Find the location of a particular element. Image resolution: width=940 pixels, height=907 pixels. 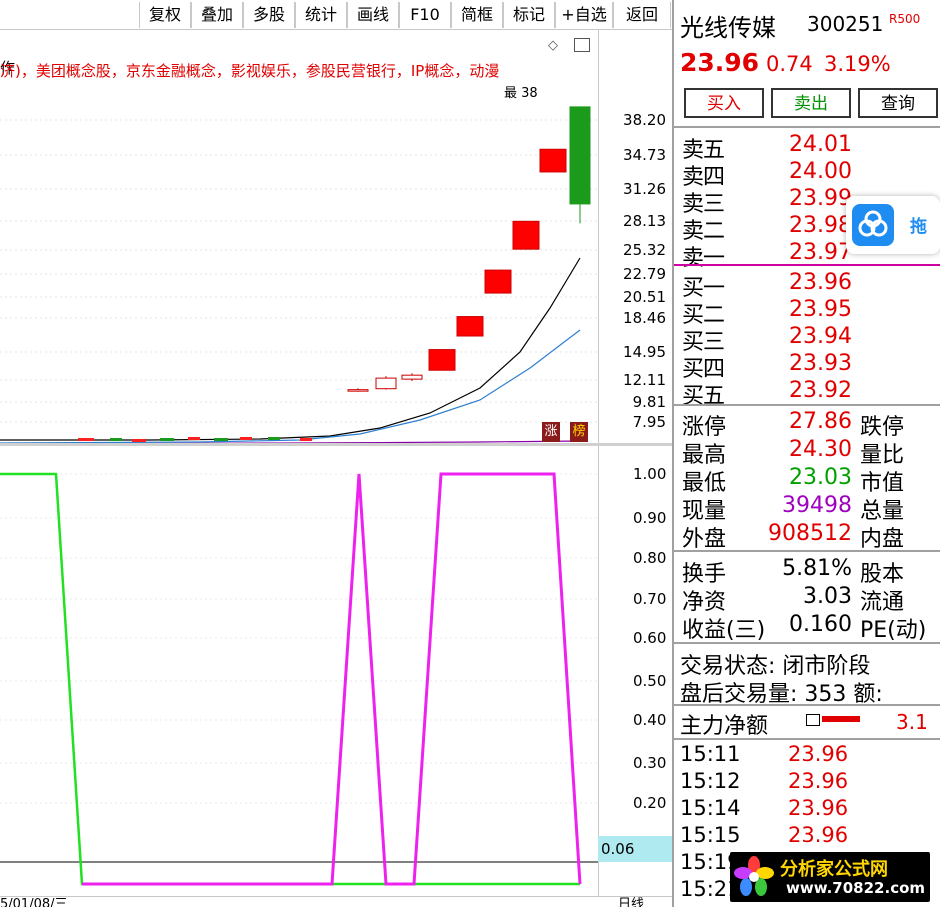

statistics-button: 统计 is located at coordinates (321, 15).